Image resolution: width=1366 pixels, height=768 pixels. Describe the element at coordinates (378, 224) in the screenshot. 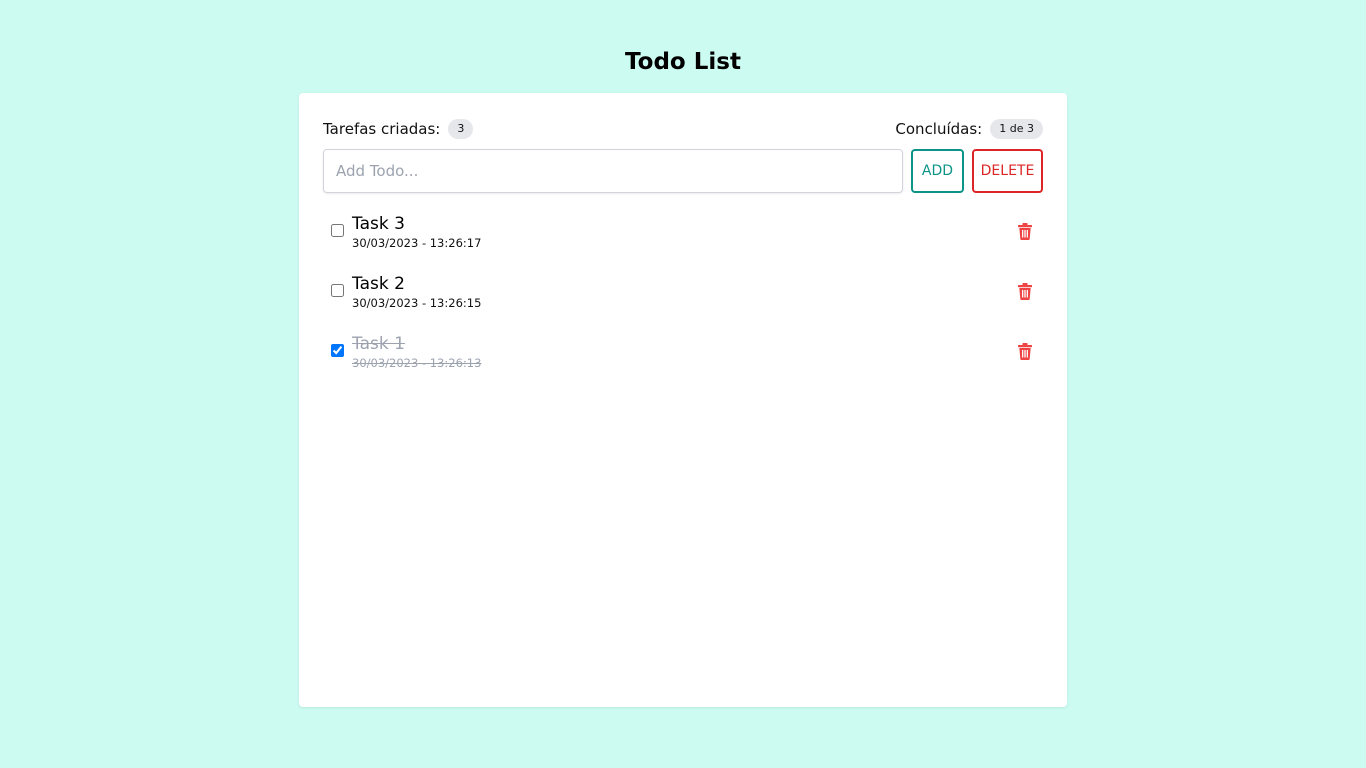

I see `todo-title: Task 3` at that location.